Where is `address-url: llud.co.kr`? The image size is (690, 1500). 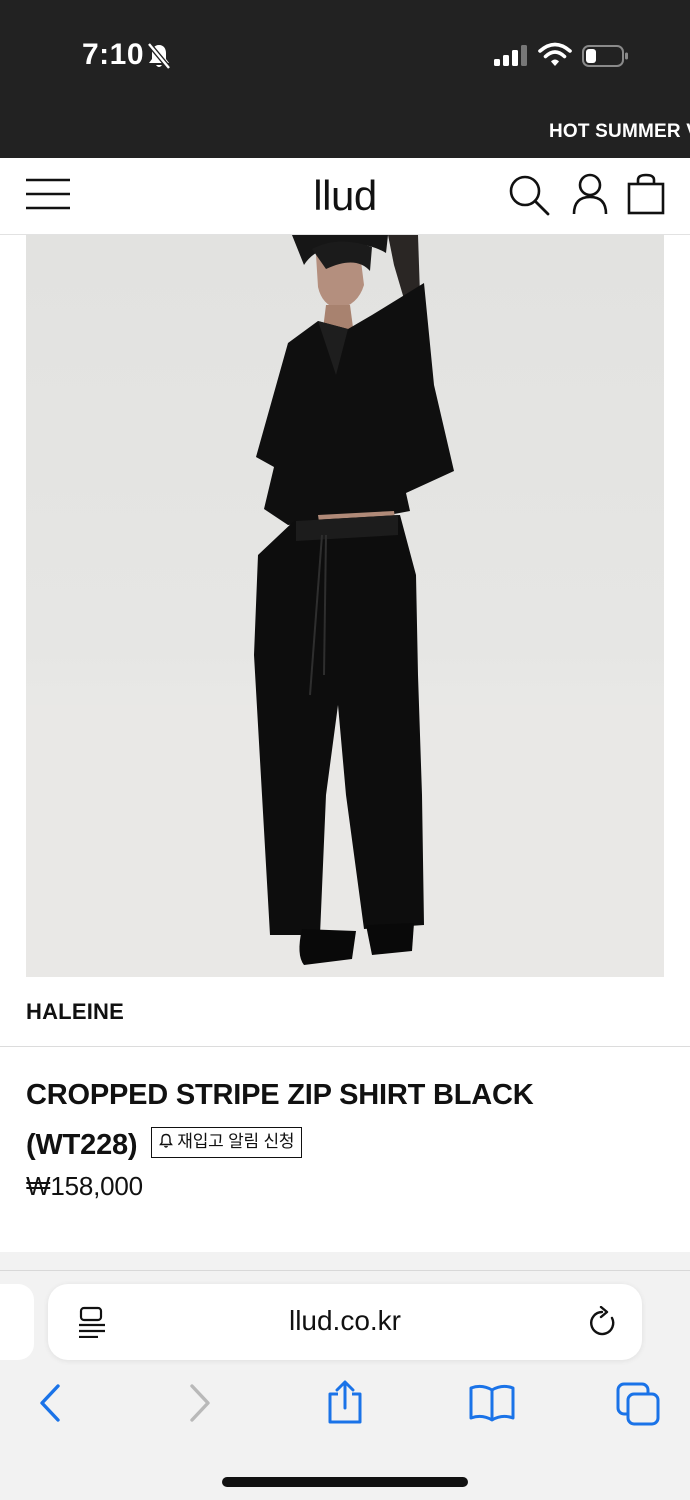 address-url: llud.co.kr is located at coordinates (345, 1321).